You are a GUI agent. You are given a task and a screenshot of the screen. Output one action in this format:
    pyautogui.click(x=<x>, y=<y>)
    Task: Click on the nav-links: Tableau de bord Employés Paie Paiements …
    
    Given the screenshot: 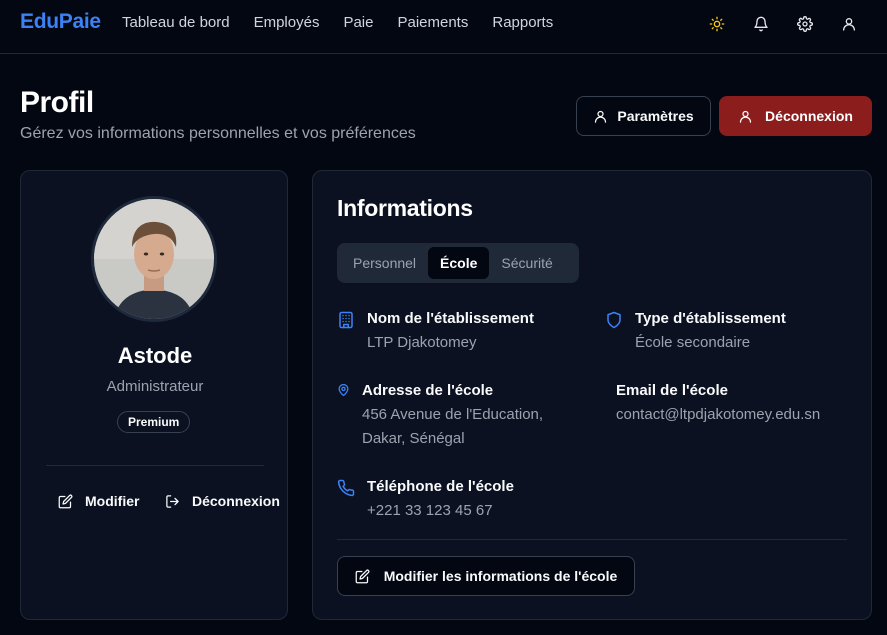 What is the action you would take?
    pyautogui.click(x=337, y=22)
    